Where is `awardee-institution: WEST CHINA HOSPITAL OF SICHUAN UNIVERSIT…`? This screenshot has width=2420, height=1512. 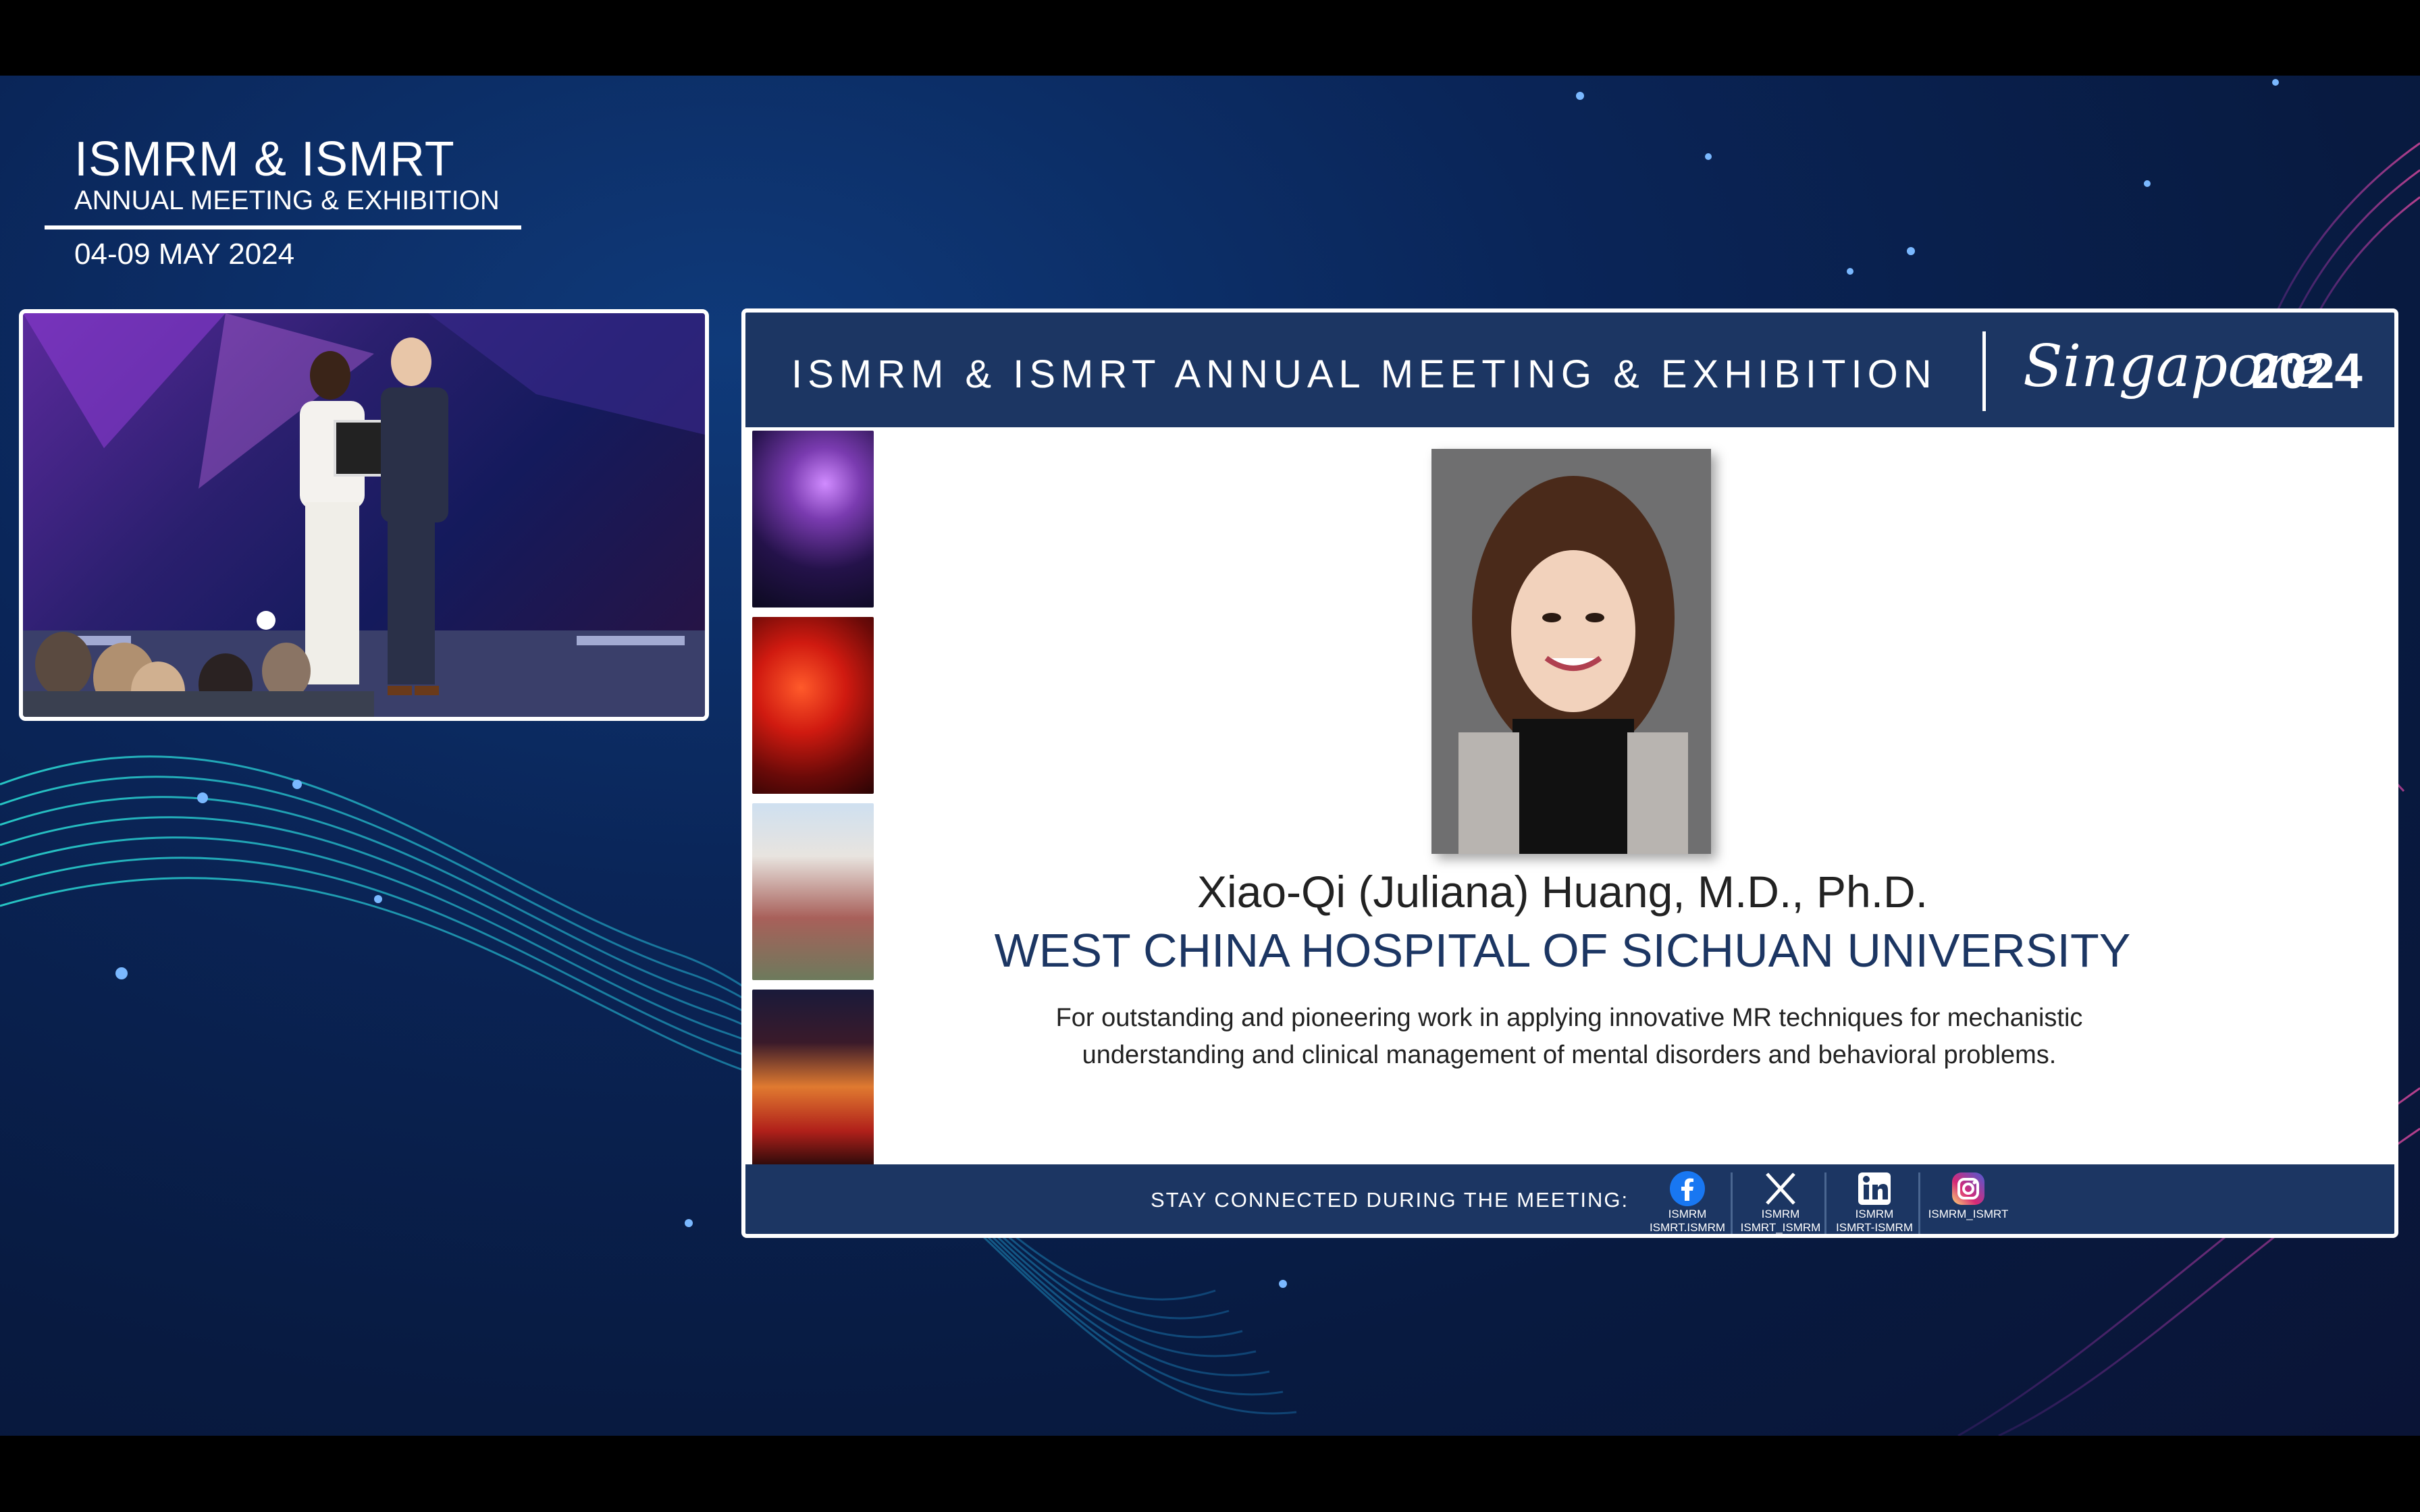
awardee-institution: WEST CHINA HOSPITAL OF SICHUAN UNIVERSIT… is located at coordinates (1562, 950).